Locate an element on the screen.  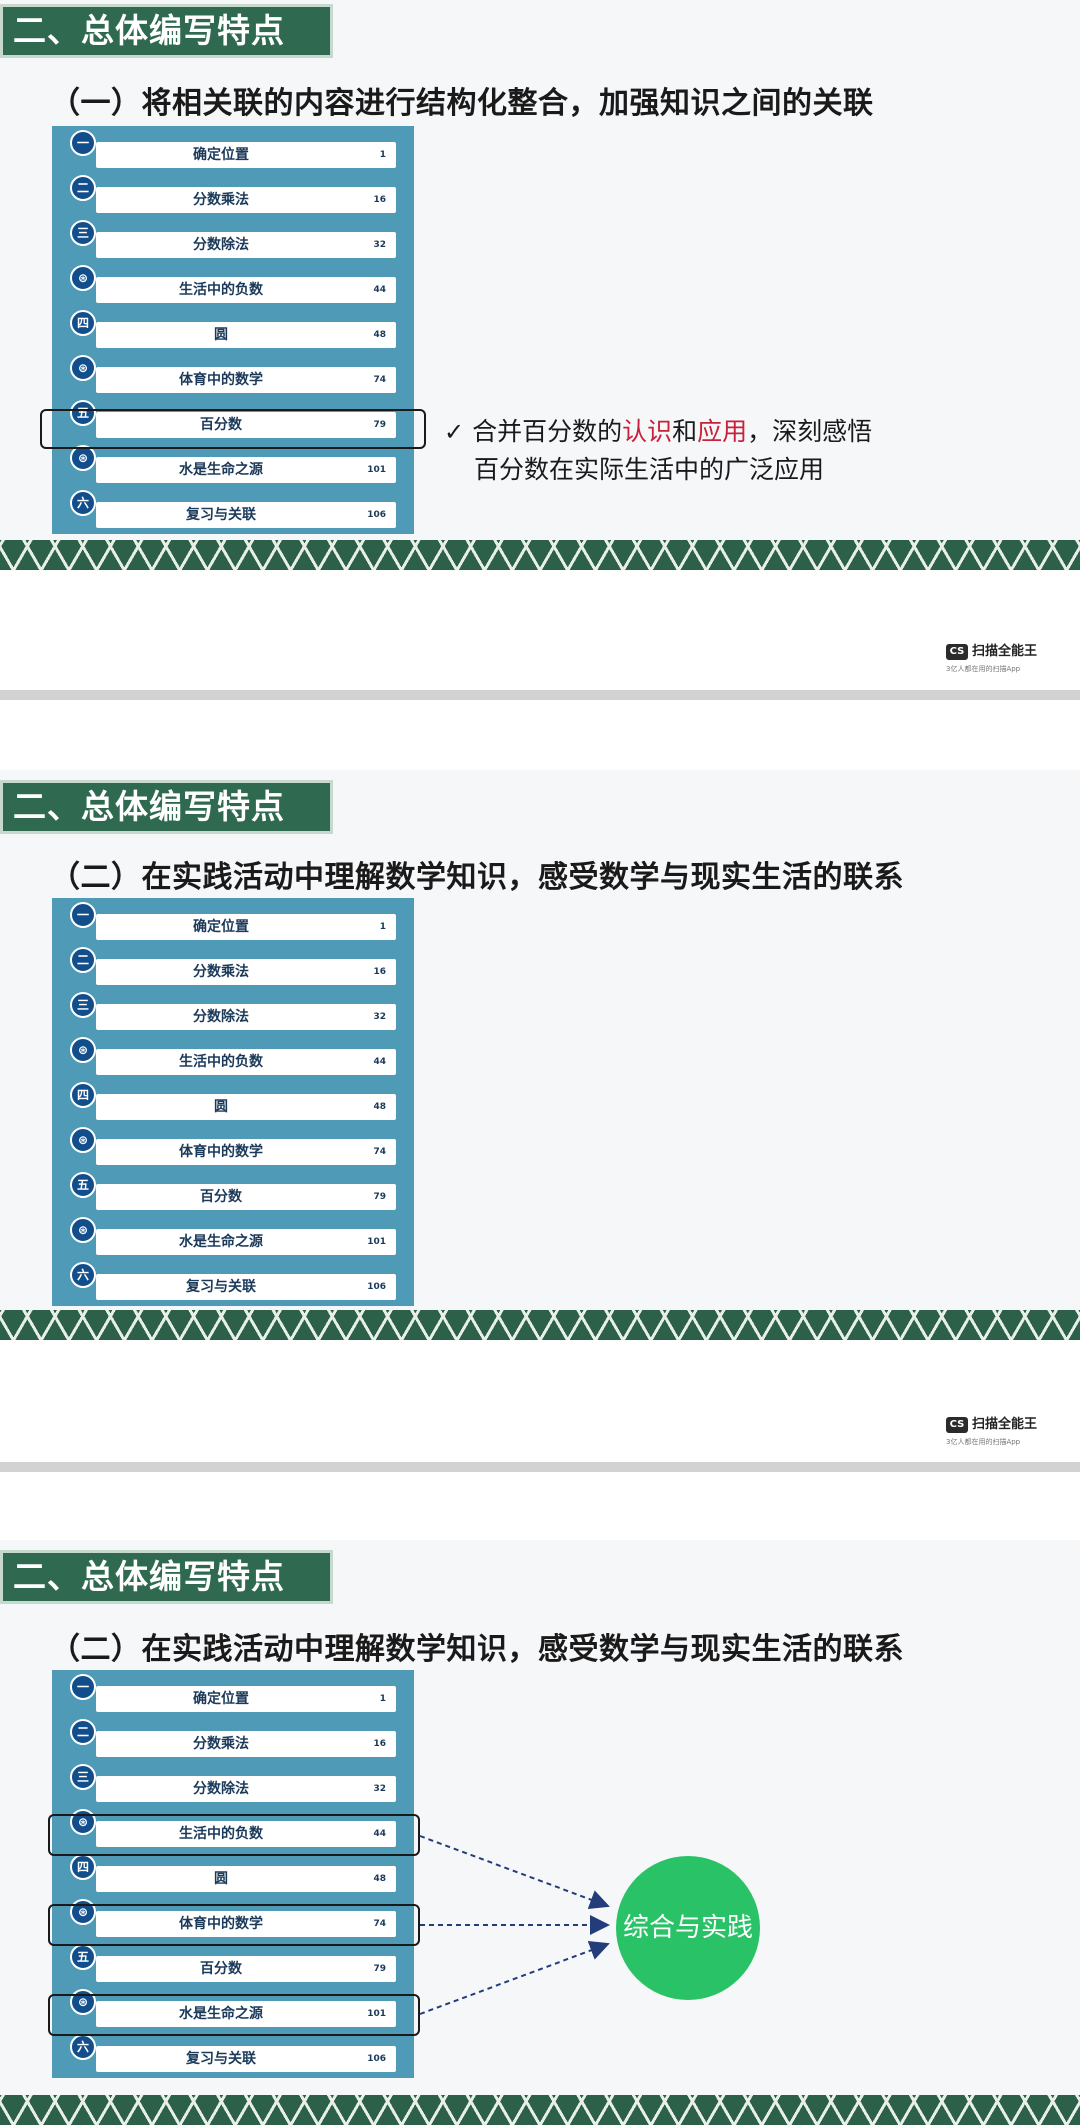
toc-entry: 生活中的负数 44 is located at coordinates (246, 290).